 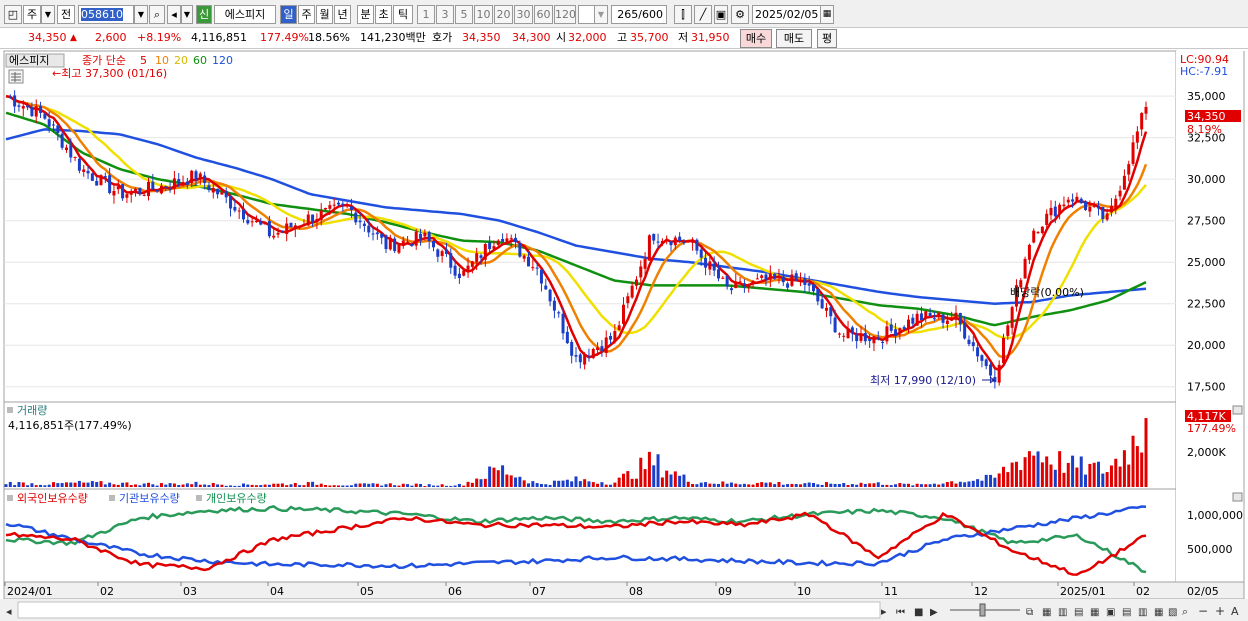 What do you see at coordinates (1078, 612) in the screenshot?
I see `layout-icon: ▤` at bounding box center [1078, 612].